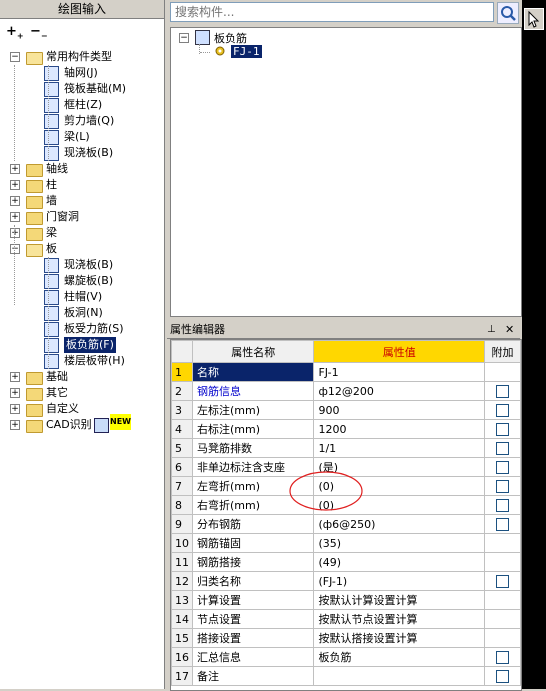 This screenshot has height=691, width=546. Describe the element at coordinates (534, 344) in the screenshot. I see `right-dock-strip` at that location.